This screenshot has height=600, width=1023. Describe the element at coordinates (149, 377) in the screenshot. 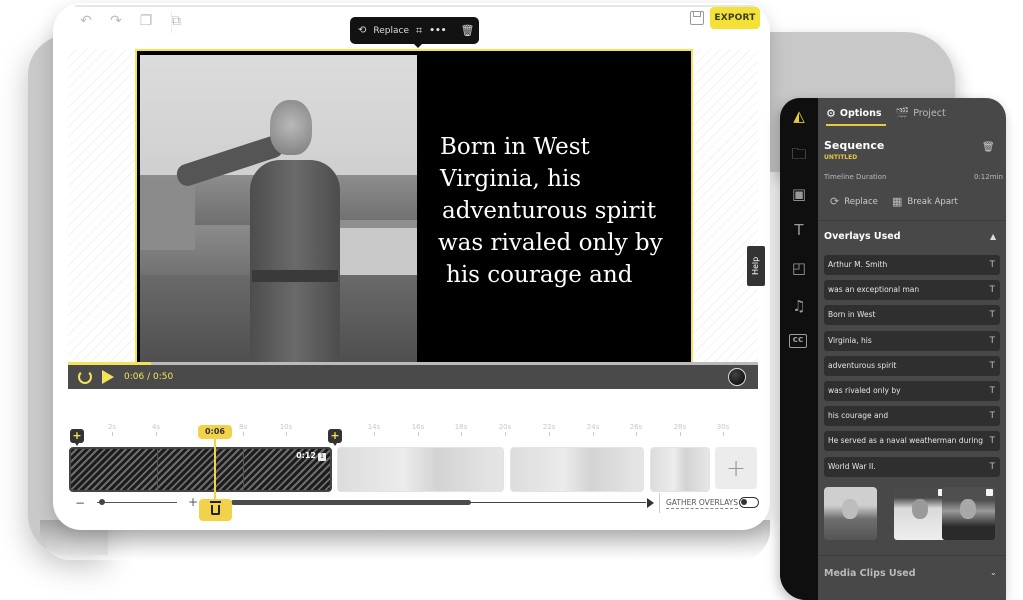

I see `time-display: 0:06 / 0:50` at that location.